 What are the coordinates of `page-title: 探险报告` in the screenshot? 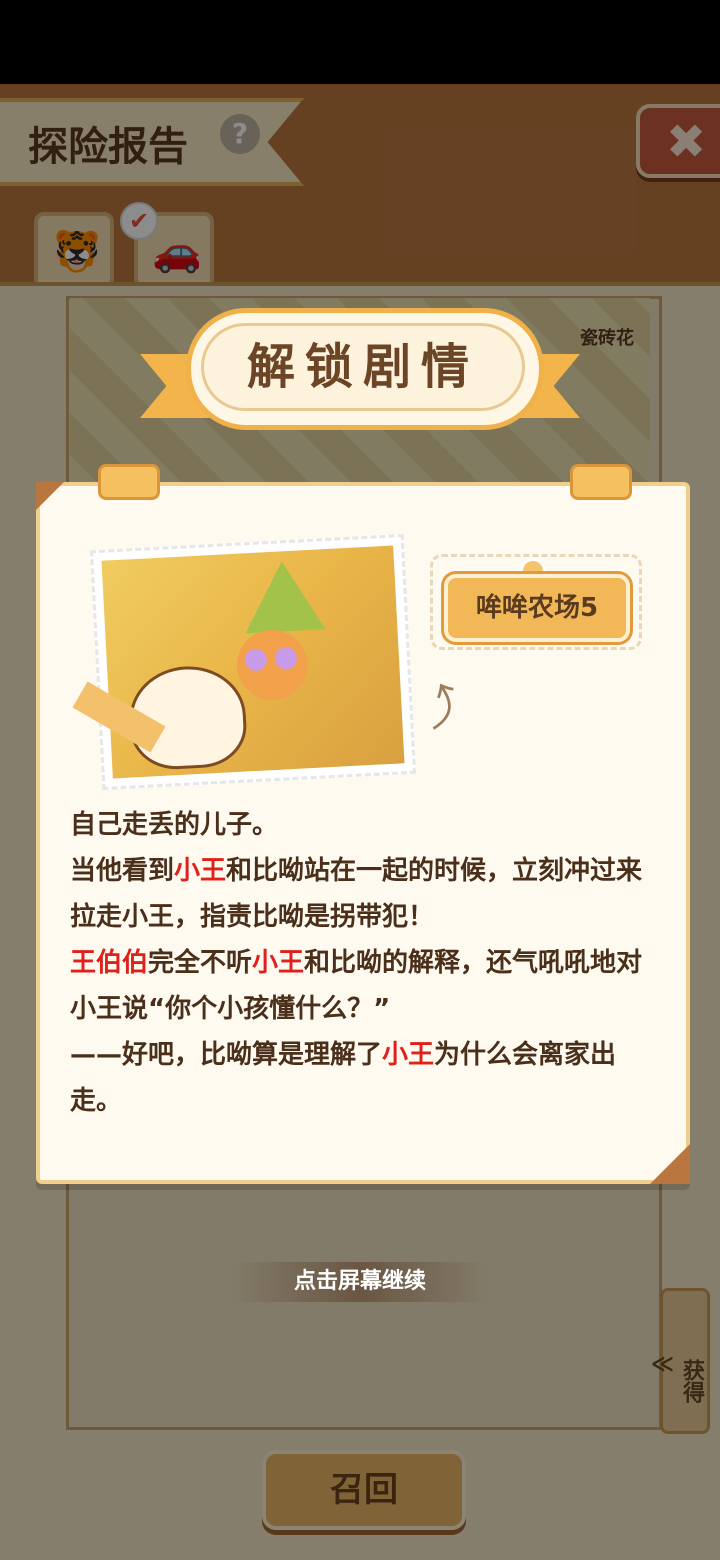 It's located at (108, 147).